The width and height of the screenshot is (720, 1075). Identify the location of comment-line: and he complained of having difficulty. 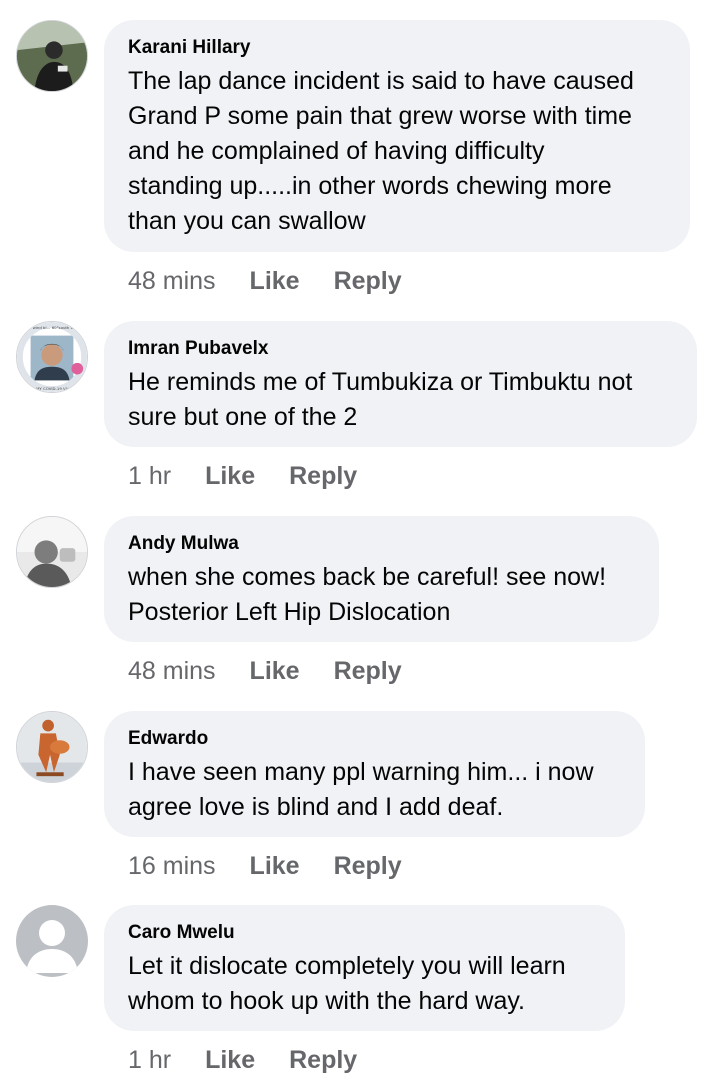
(336, 151).